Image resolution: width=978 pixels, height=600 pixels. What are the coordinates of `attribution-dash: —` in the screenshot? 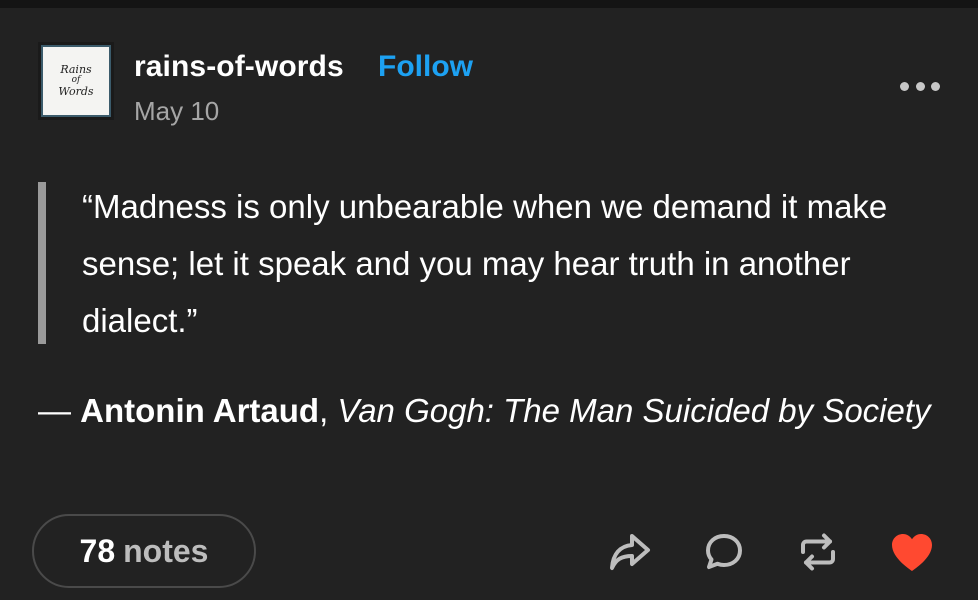 It's located at (59, 410).